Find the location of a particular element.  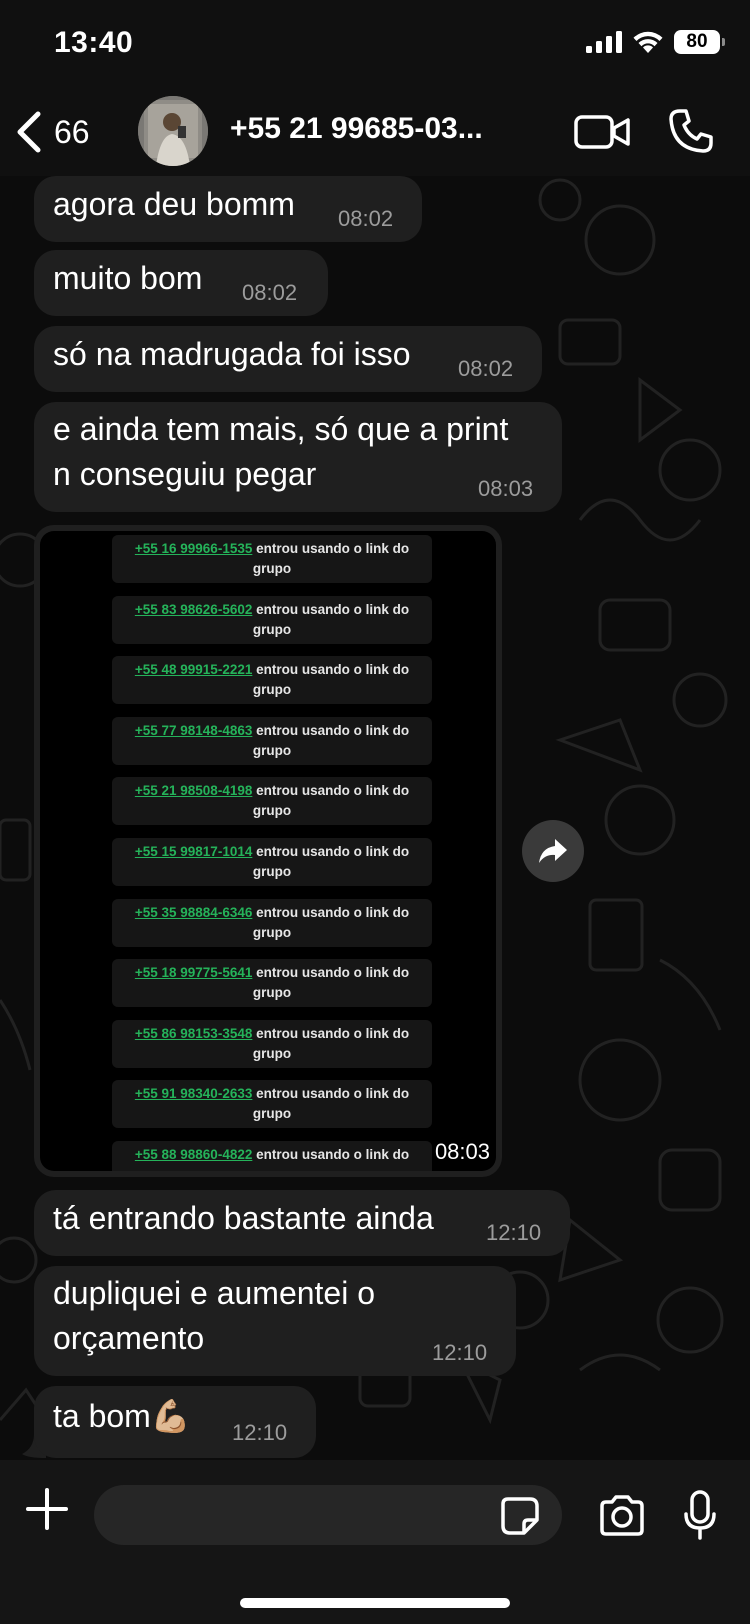

message-text-line-1: e ainda tem mais, só que a print is located at coordinates (281, 429).